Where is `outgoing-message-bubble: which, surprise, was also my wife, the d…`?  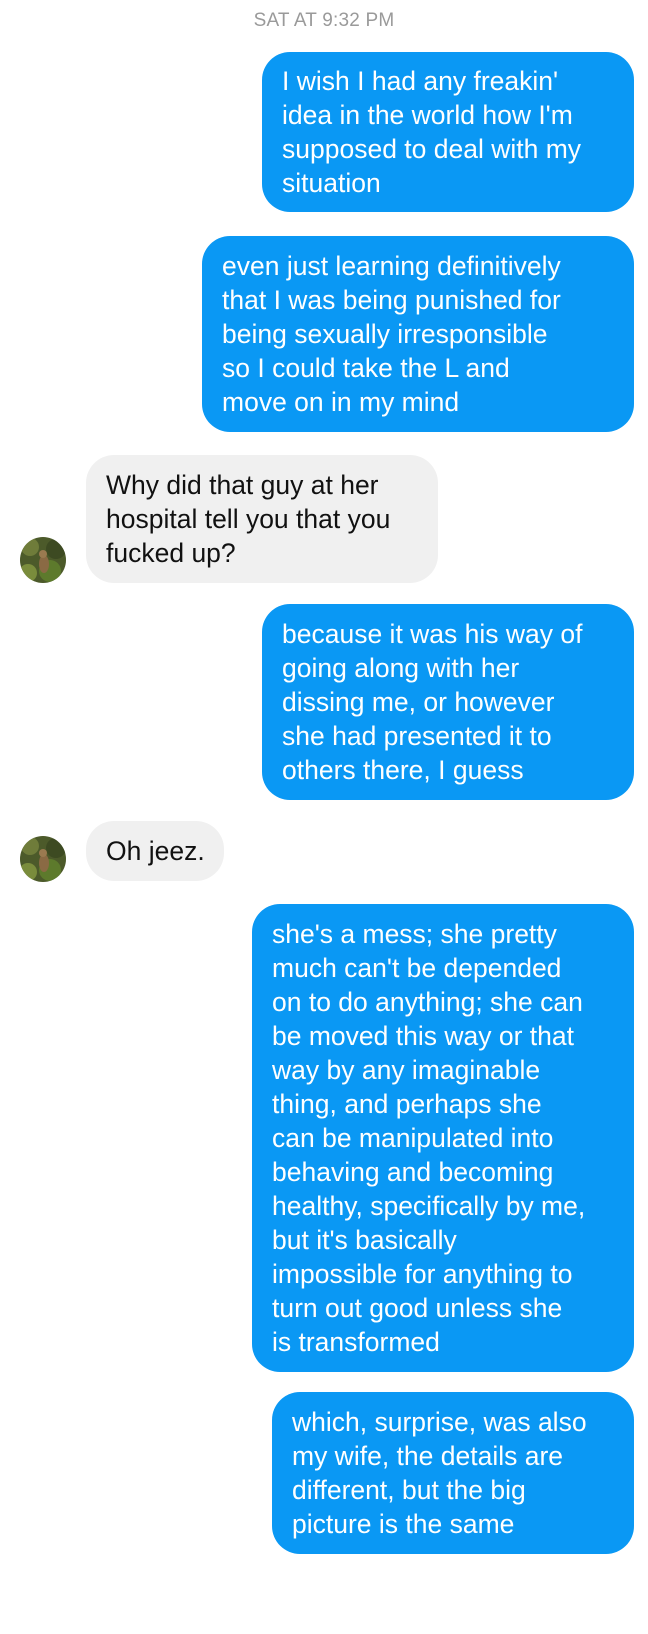
outgoing-message-bubble: which, surprise, was also my wife, the d… is located at coordinates (453, 1473).